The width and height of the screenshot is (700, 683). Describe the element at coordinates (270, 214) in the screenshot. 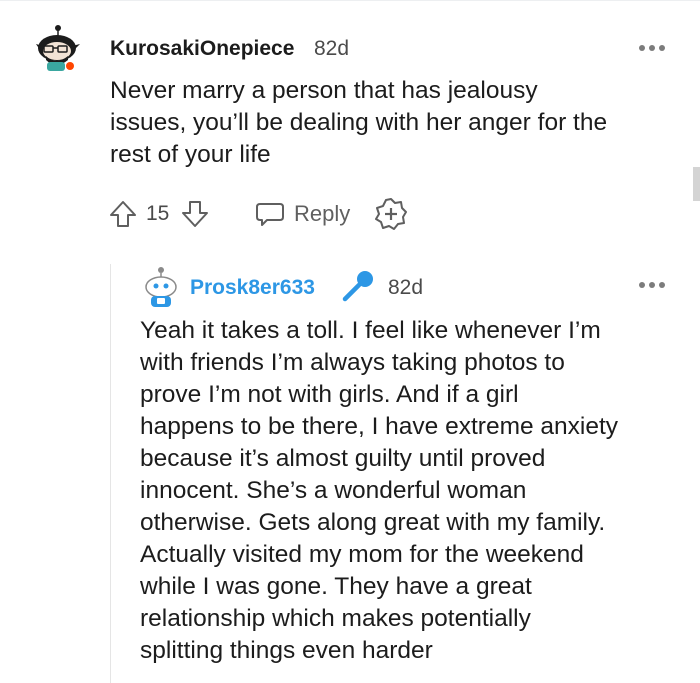

I see `speech-bubble-icon` at that location.